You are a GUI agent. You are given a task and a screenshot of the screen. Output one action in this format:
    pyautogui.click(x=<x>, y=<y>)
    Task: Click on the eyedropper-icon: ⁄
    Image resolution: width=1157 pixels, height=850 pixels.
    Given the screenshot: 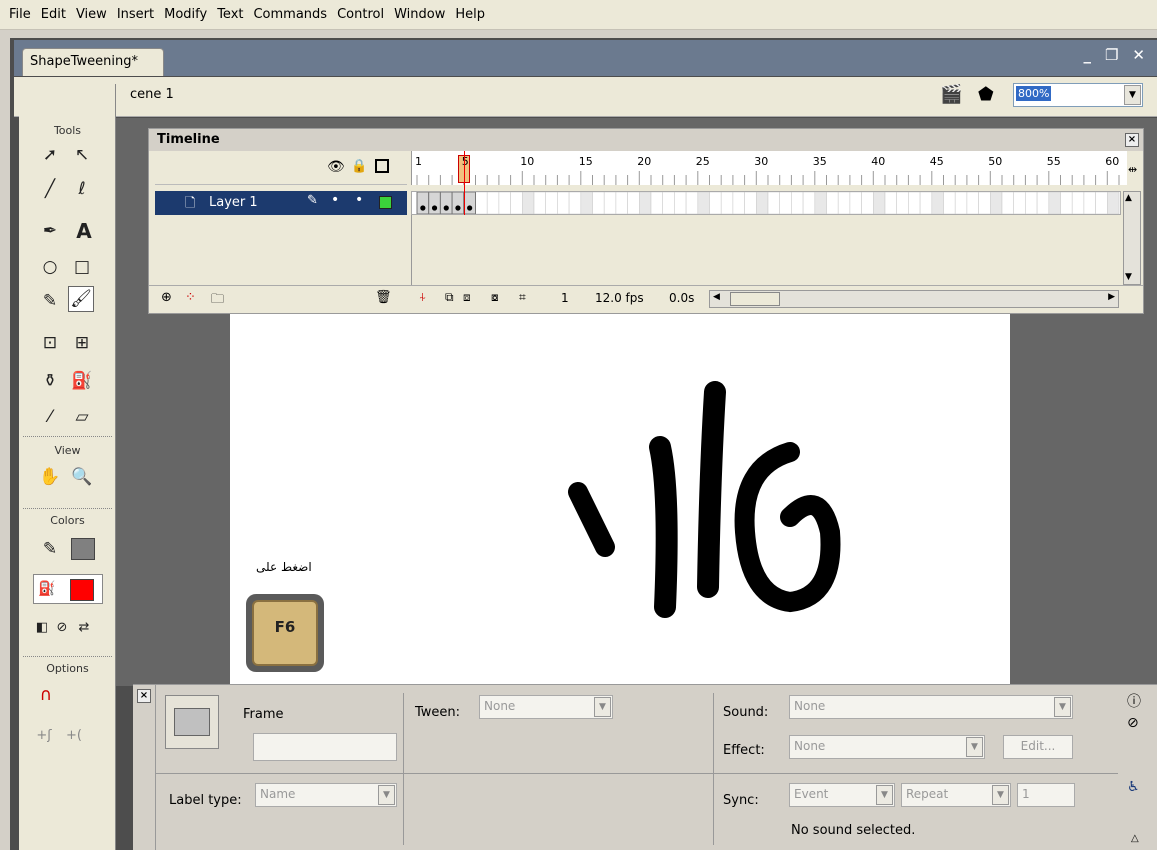 What is the action you would take?
    pyautogui.click(x=50, y=417)
    